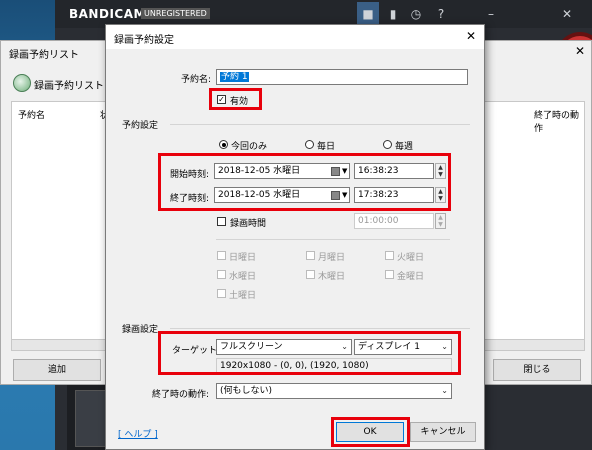 This screenshot has height=450, width=592. I want to click on radio-weekly, so click(387, 144).